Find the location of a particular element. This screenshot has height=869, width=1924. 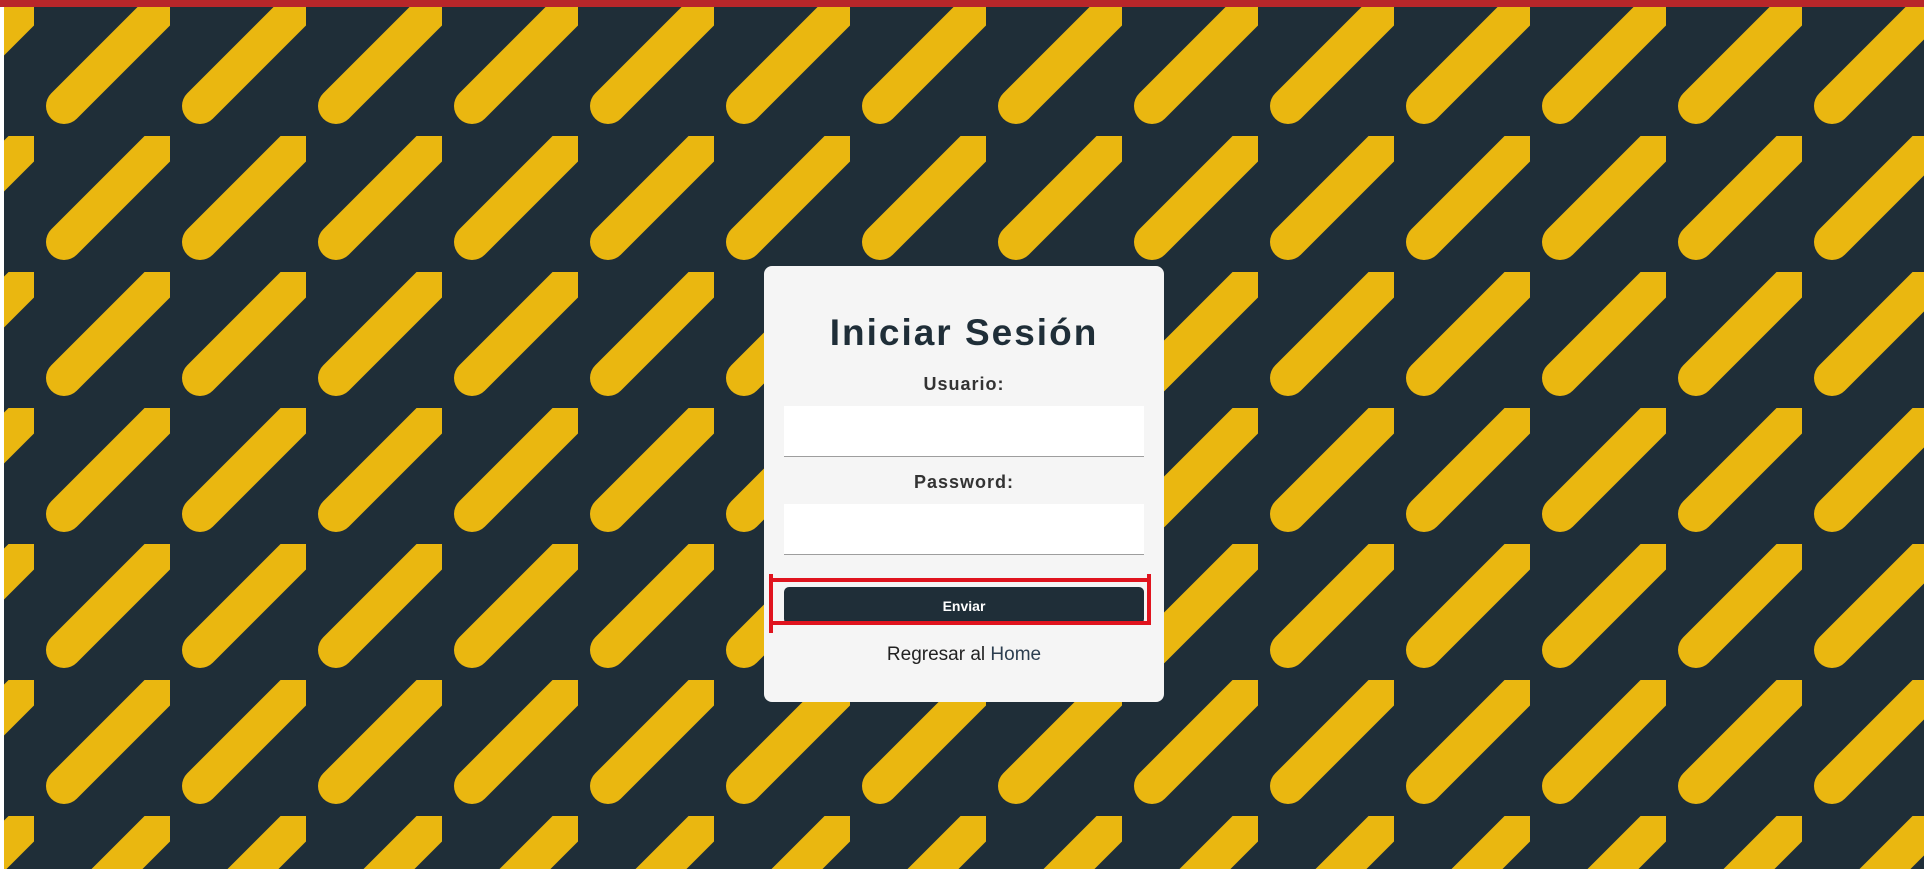

back-to-home: Regresar al Home is located at coordinates (964, 655).